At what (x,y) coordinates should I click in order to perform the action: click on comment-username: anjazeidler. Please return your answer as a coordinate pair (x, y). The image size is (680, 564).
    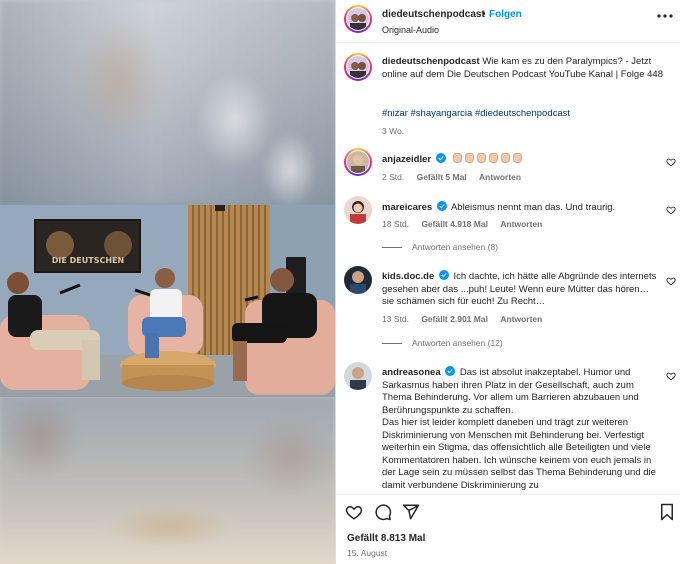
    Looking at the image, I should click on (406, 159).